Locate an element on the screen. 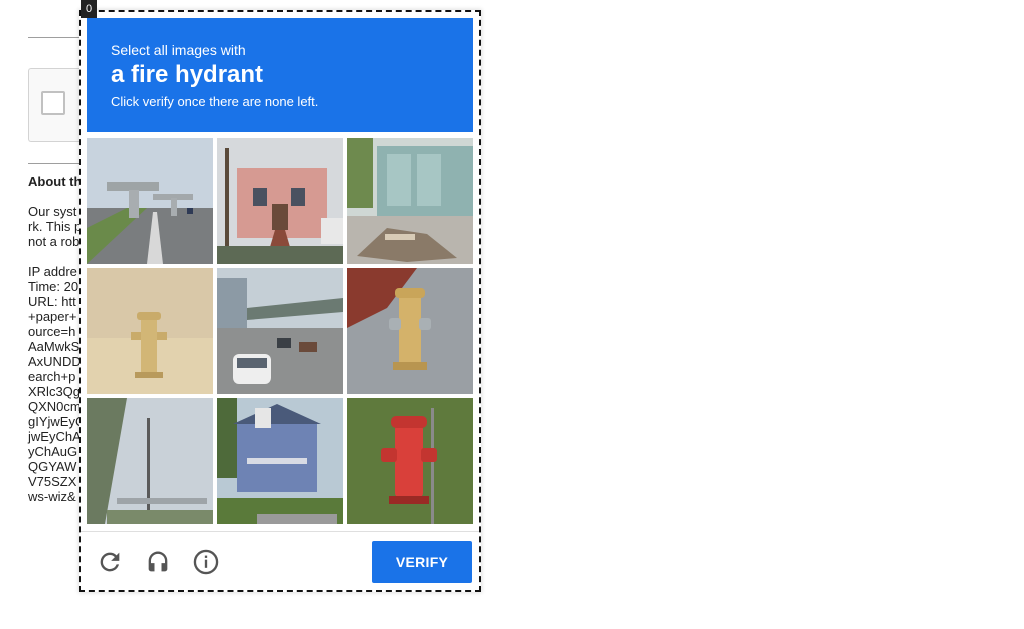 This screenshot has width=1024, height=629. info-icon is located at coordinates (206, 562).